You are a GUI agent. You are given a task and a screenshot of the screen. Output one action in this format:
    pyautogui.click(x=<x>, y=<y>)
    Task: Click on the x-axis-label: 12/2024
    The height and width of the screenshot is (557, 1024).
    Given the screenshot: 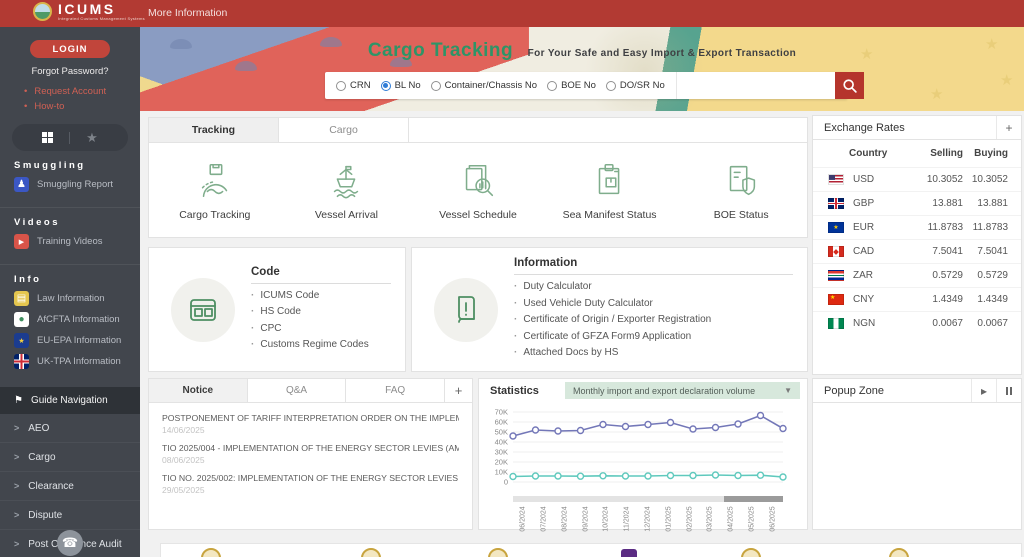 What is the action you would take?
    pyautogui.click(x=648, y=518)
    